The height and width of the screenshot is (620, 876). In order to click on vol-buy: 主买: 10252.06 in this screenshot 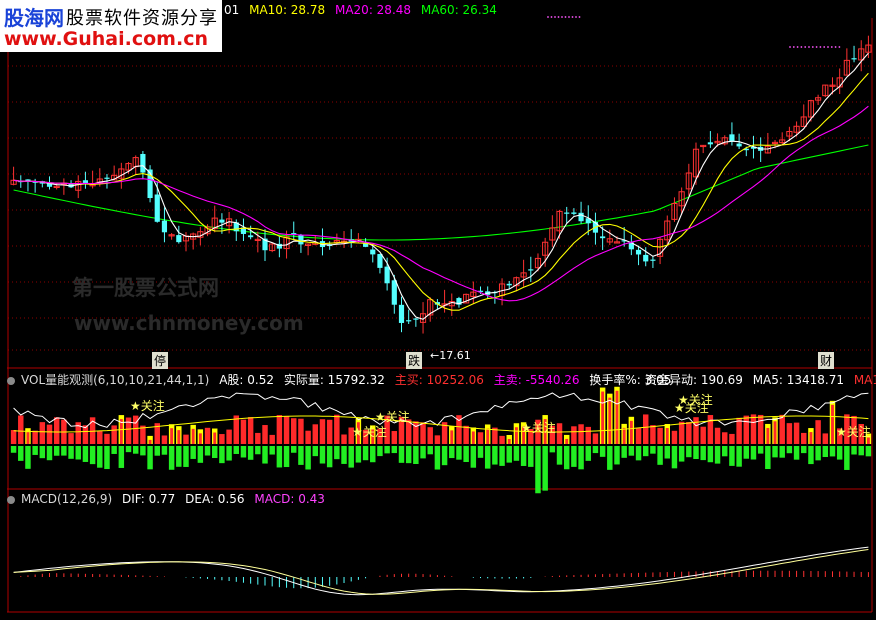, I will do `click(439, 380)`.